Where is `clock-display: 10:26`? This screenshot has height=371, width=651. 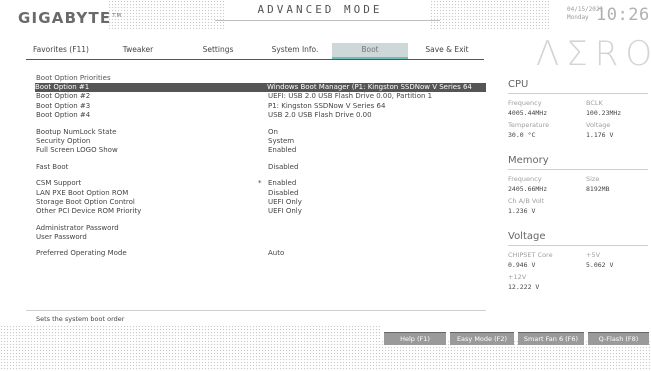 clock-display: 10:26 is located at coordinates (623, 15).